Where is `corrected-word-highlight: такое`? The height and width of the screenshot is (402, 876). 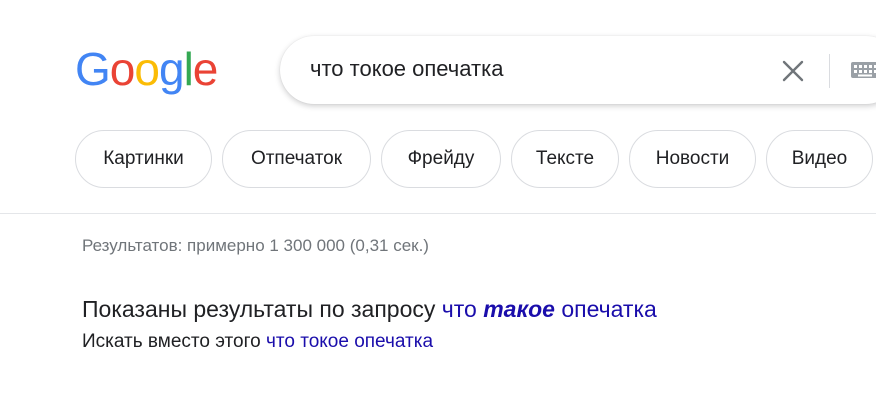 corrected-word-highlight: такое is located at coordinates (519, 309).